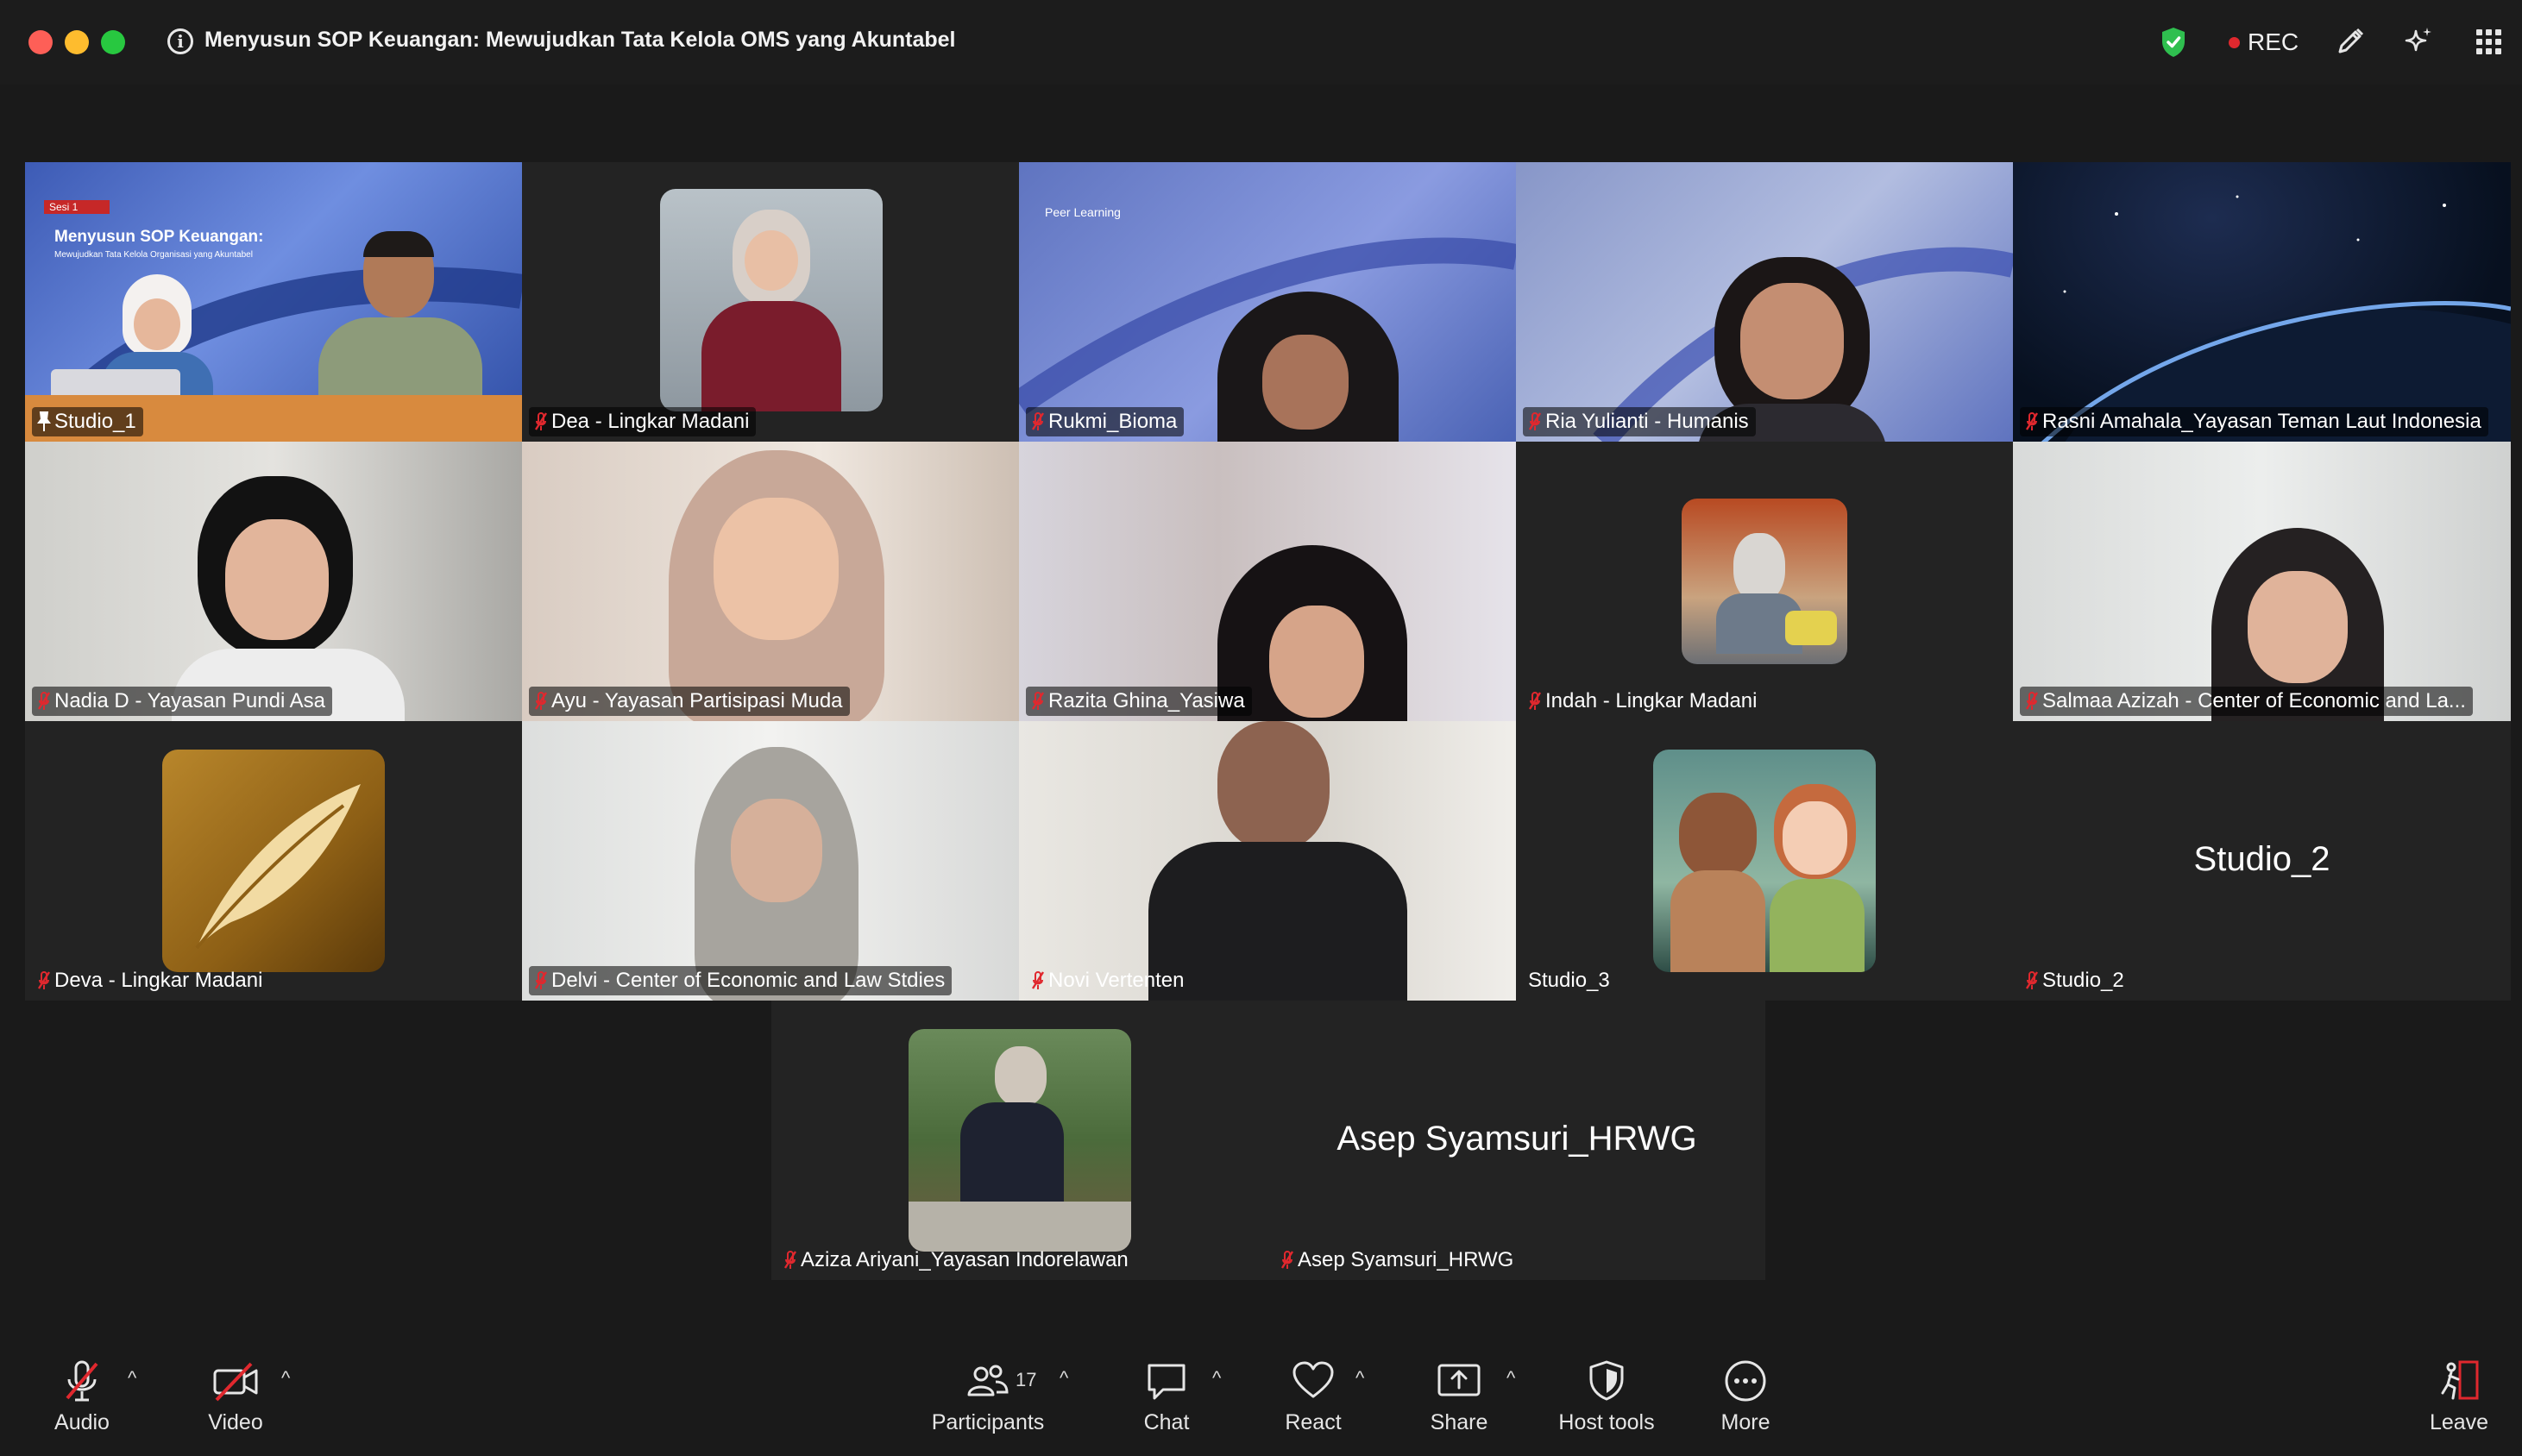 The image size is (2522, 1456). Describe the element at coordinates (2273, 42) in the screenshot. I see `recording-indicator: REC` at that location.